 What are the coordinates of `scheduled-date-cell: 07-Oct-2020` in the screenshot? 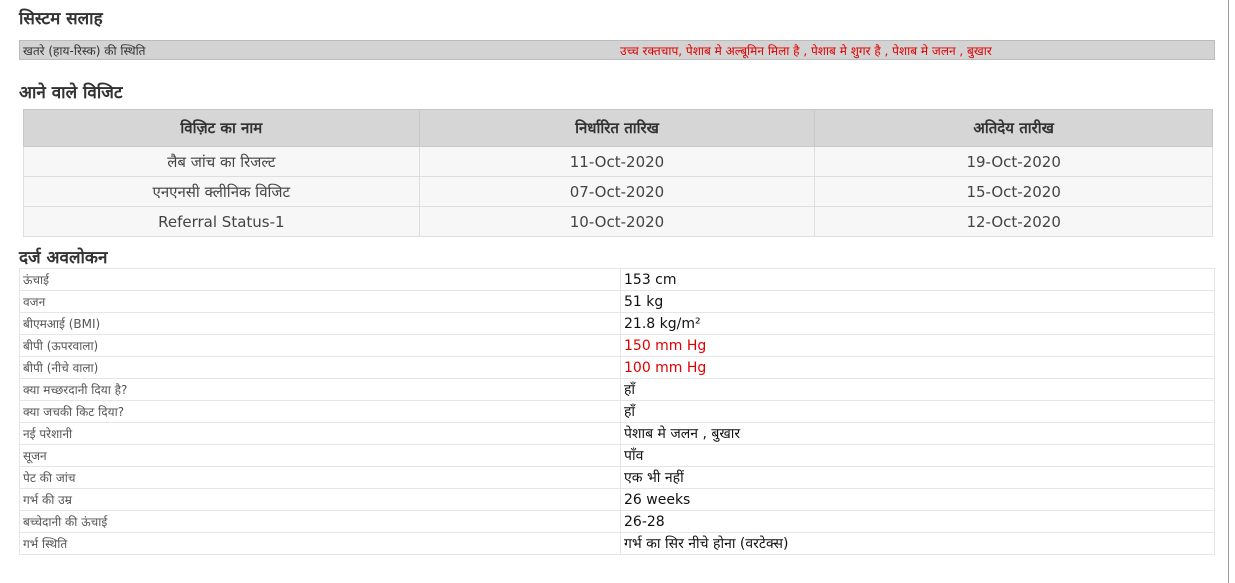 It's located at (617, 191).